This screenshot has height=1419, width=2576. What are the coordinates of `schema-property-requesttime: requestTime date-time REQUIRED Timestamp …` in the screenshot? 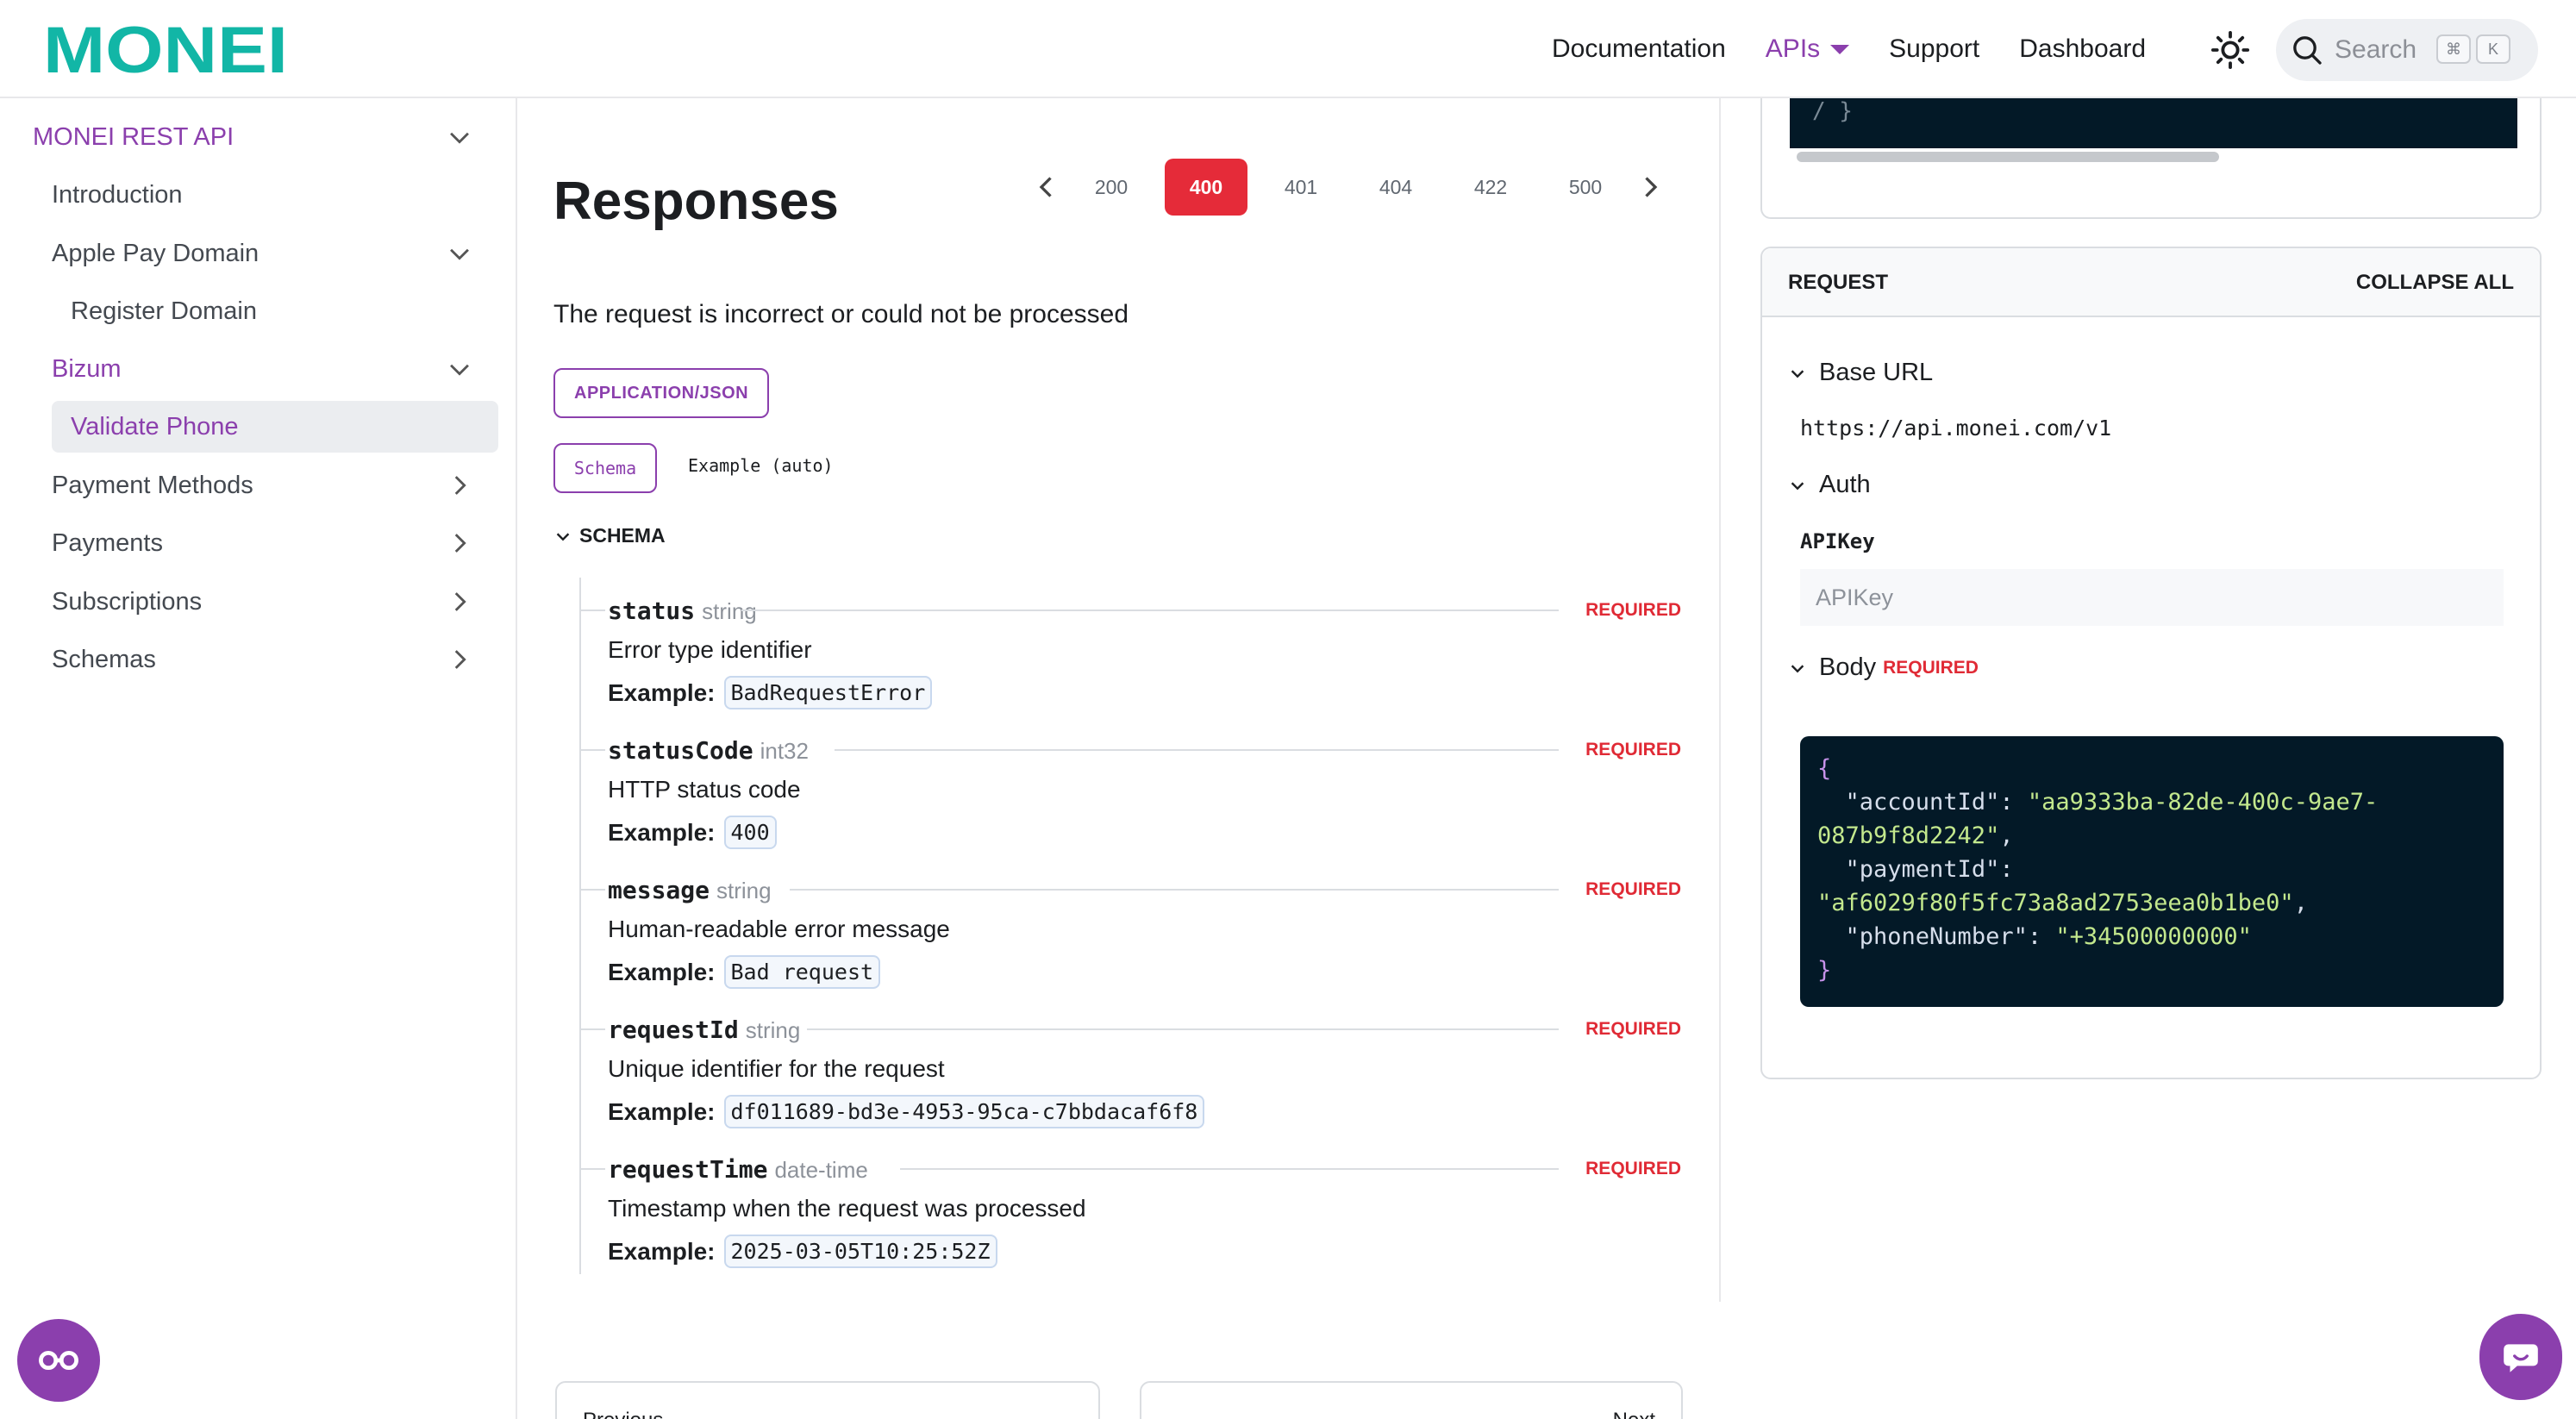 It's located at (1131, 1222).